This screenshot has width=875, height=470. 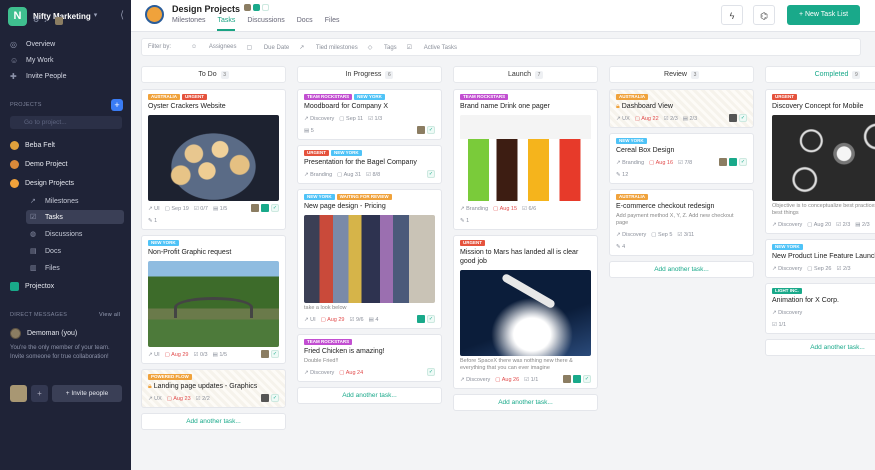 What do you see at coordinates (188, 24) in the screenshot?
I see `tab-milestones: Milestones` at bounding box center [188, 24].